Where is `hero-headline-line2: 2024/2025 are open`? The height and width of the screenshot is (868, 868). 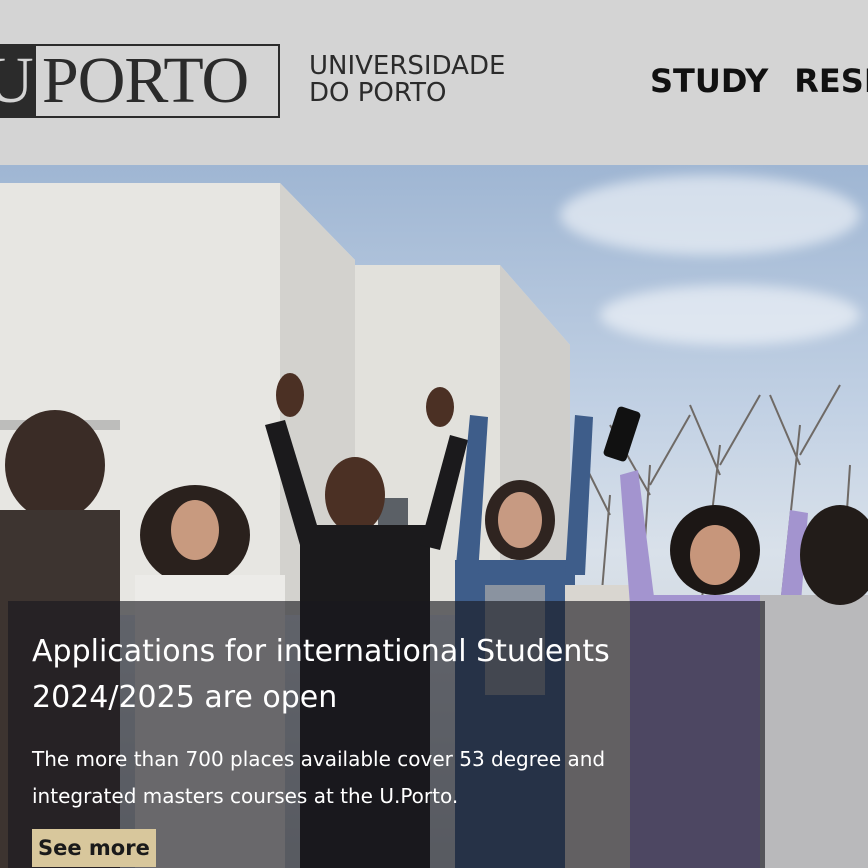 hero-headline-line2: 2024/2025 are open is located at coordinates (185, 697).